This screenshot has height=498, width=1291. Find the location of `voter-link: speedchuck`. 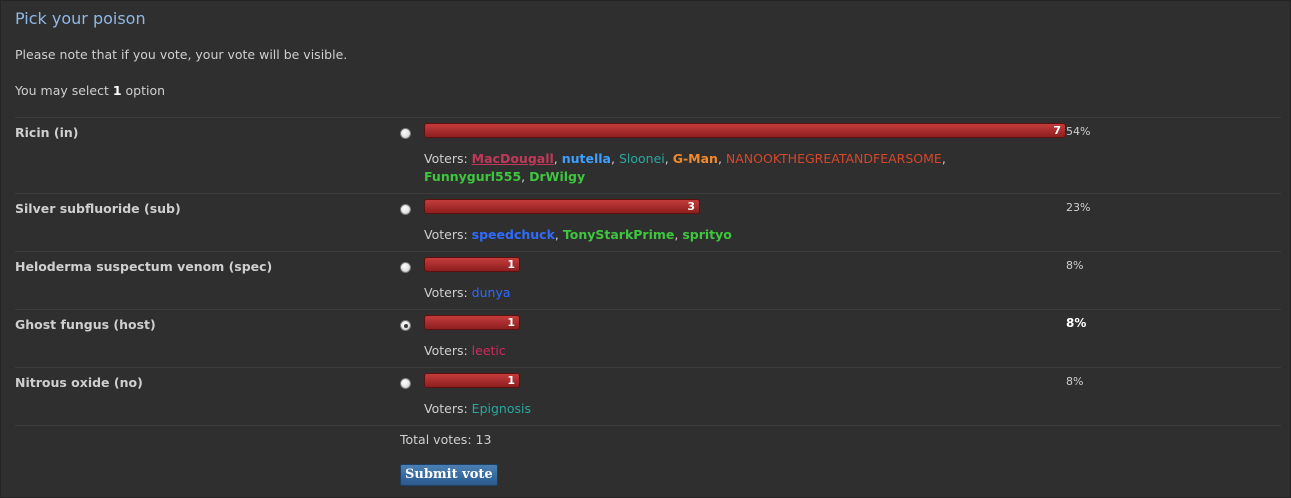

voter-link: speedchuck is located at coordinates (513, 234).